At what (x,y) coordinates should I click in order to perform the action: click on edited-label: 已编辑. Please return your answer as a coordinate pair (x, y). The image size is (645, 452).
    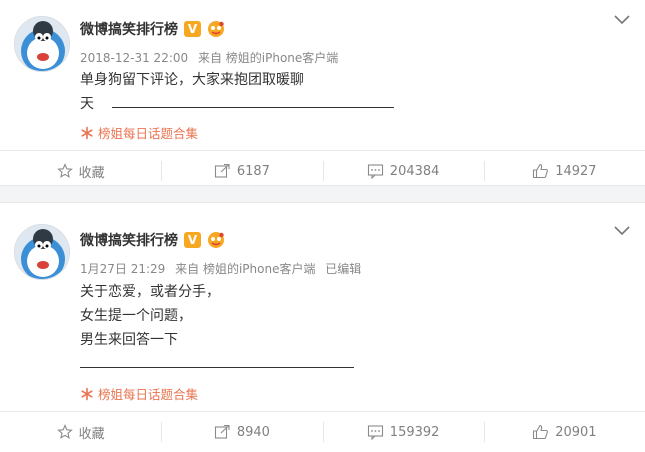
    Looking at the image, I should click on (343, 269).